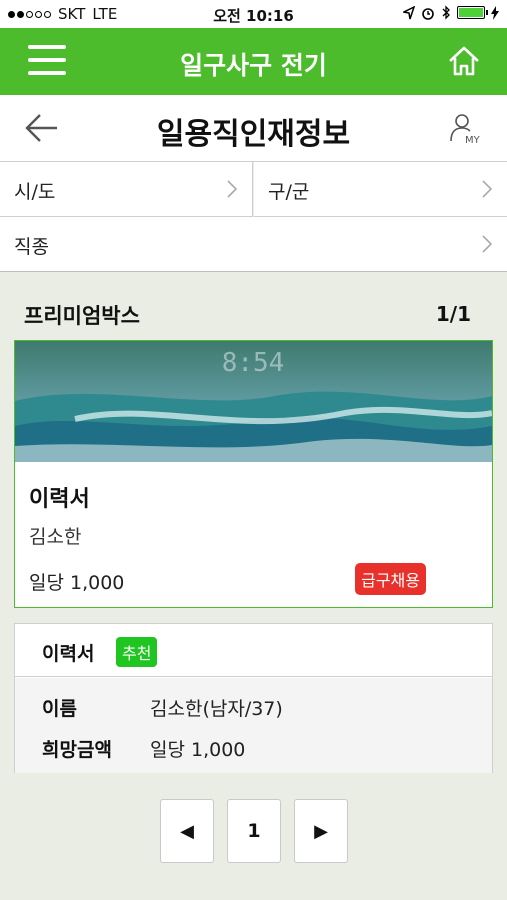 This screenshot has height=900, width=507. Describe the element at coordinates (253, 650) in the screenshot. I see `resume-card-header: 이력서 추천` at that location.